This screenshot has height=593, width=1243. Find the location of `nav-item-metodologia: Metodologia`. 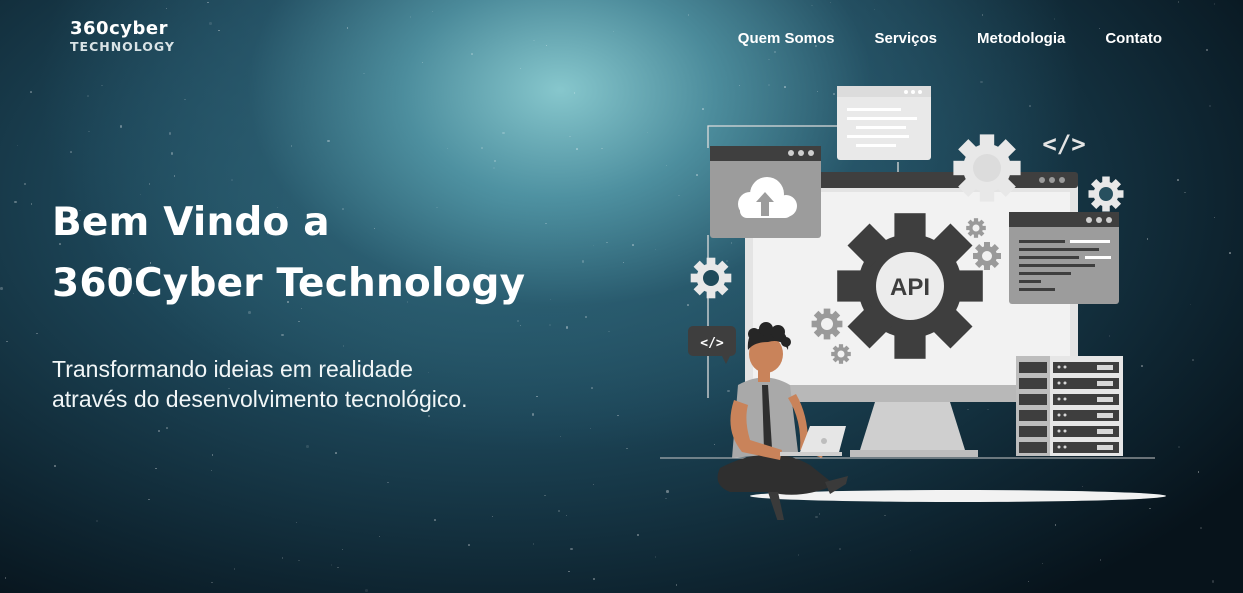

nav-item-metodologia: Metodologia is located at coordinates (1021, 38).